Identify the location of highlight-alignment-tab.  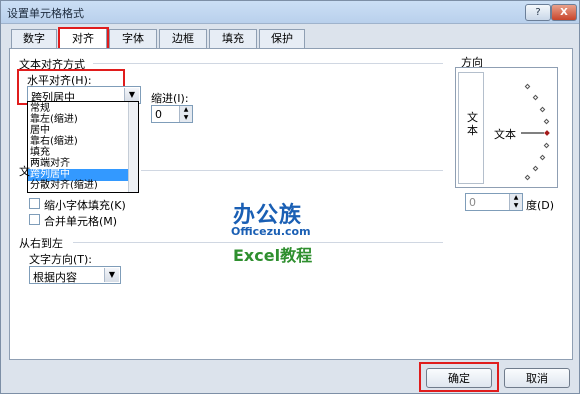
(83, 38).